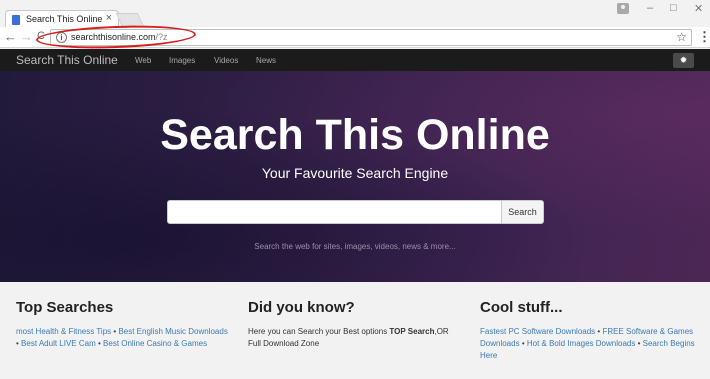 Image resolution: width=710 pixels, height=379 pixels. I want to click on nav-link-videos: Videos, so click(226, 60).